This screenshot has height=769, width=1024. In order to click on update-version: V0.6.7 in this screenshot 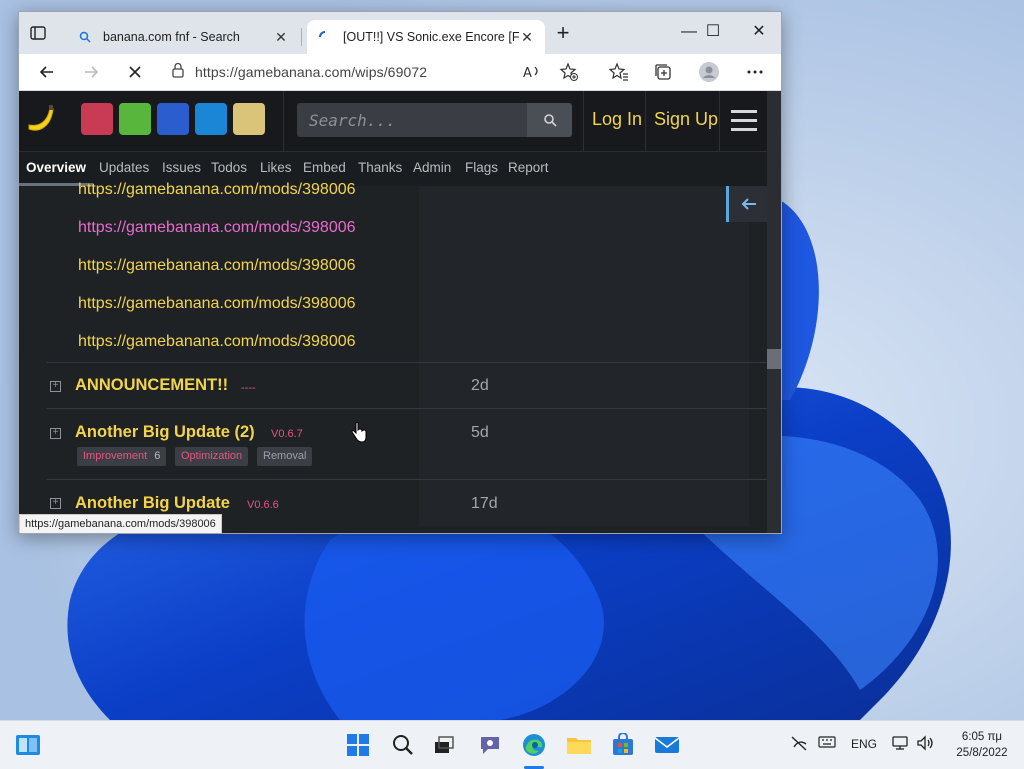, I will do `click(287, 434)`.